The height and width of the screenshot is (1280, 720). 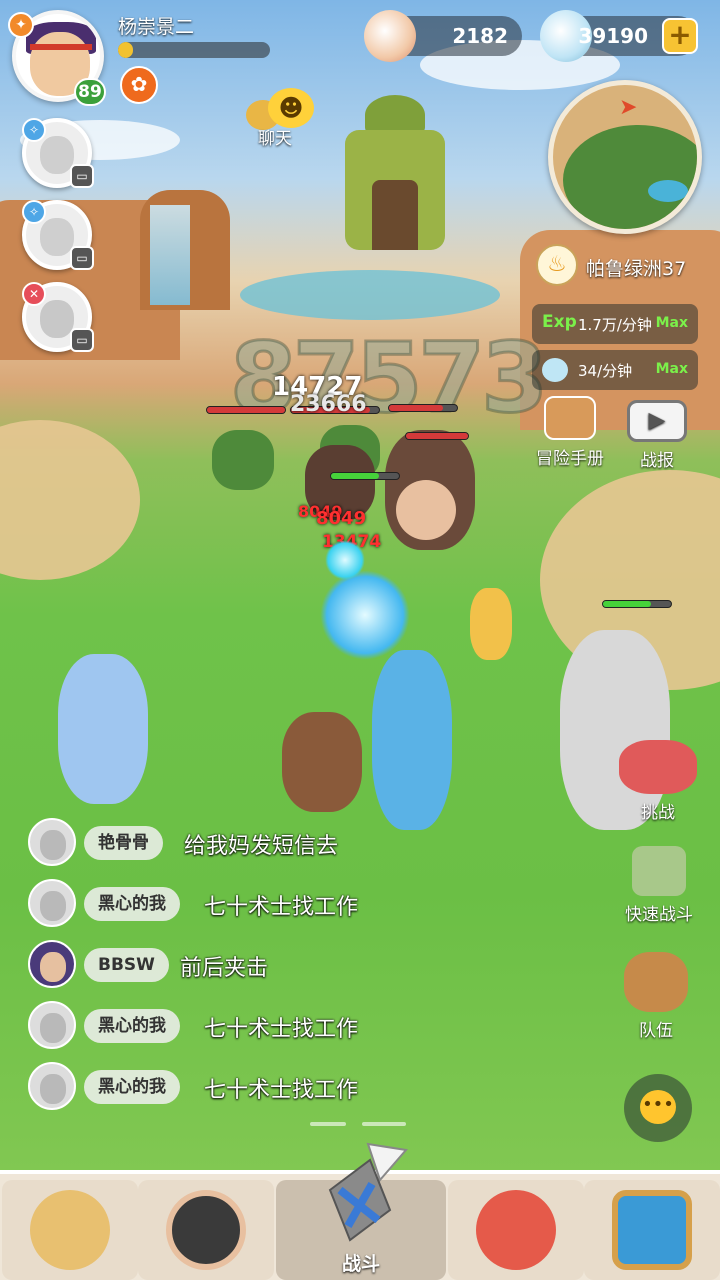 What do you see at coordinates (370, 295) in the screenshot?
I see `pond` at bounding box center [370, 295].